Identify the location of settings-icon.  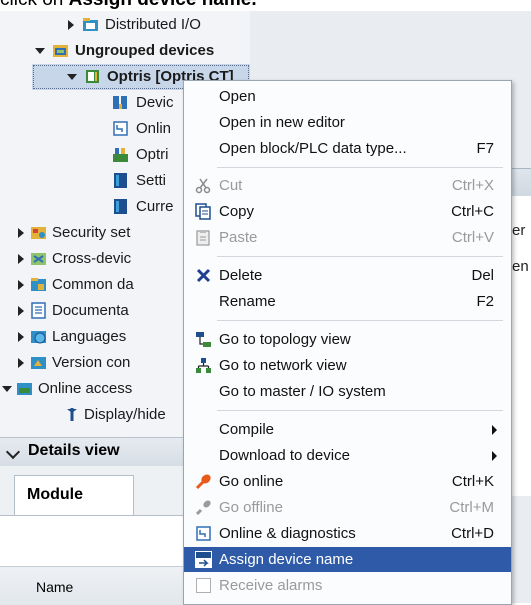
(120, 180).